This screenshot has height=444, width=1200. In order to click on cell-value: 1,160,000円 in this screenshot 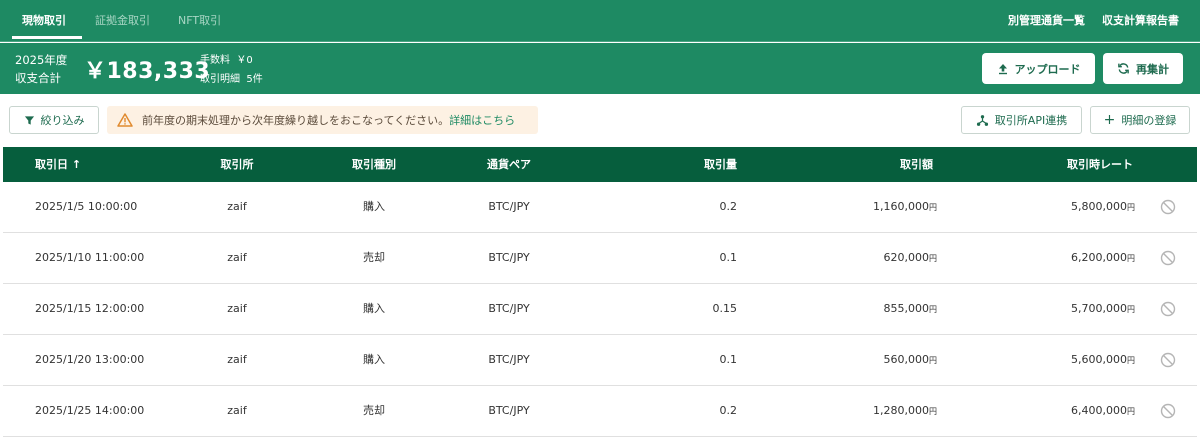, I will do `click(905, 206)`.